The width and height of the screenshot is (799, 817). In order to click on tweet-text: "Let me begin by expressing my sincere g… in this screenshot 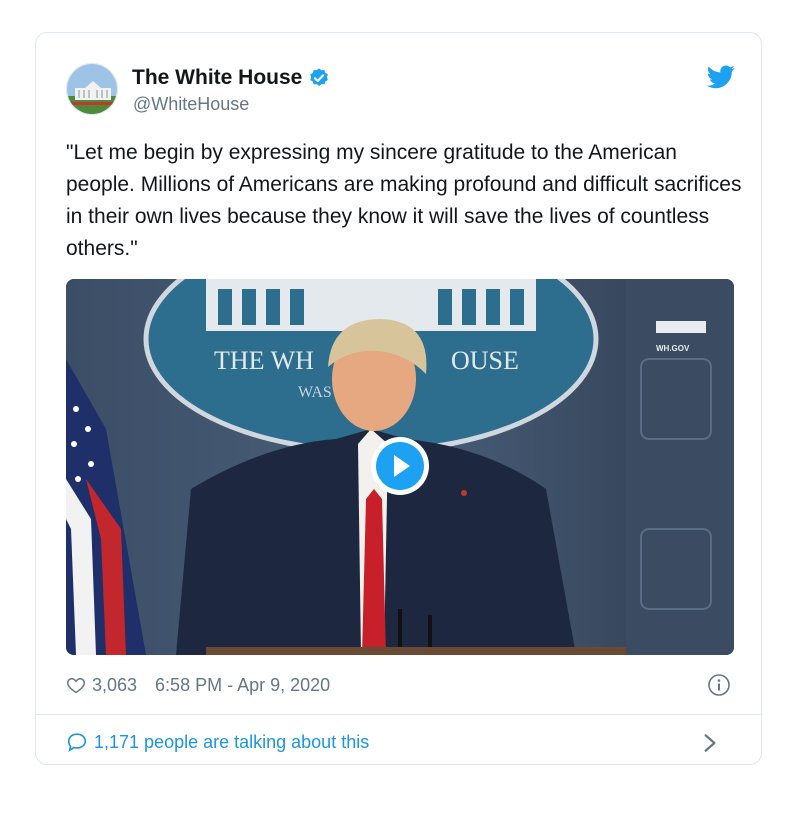, I will do `click(404, 200)`.